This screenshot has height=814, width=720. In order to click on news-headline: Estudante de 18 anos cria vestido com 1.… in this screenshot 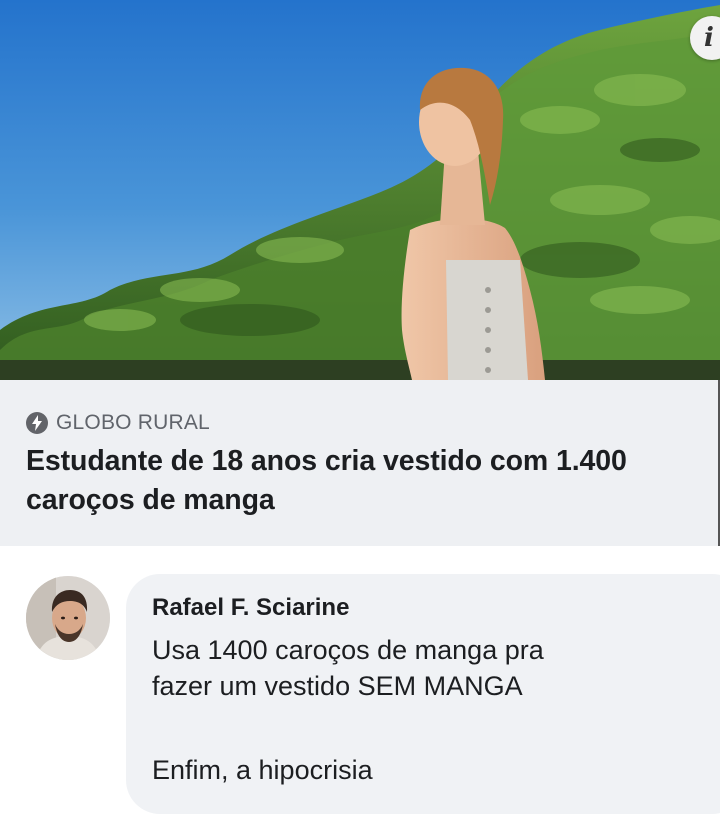, I will do `click(371, 481)`.